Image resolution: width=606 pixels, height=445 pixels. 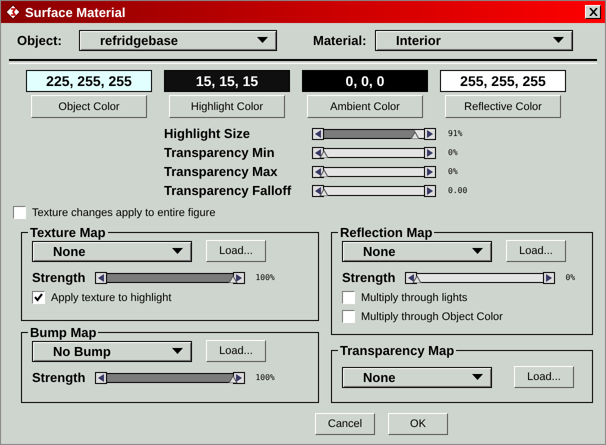 What do you see at coordinates (63, 332) in the screenshot?
I see `group-title: Bump Map` at bounding box center [63, 332].